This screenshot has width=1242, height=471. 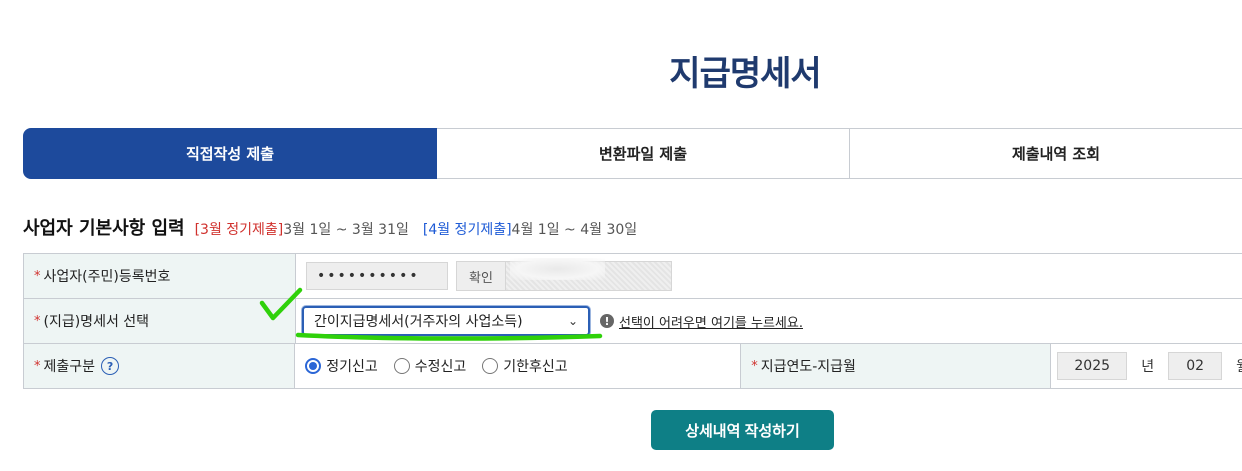 What do you see at coordinates (808, 367) in the screenshot?
I see `pay-period-label: 지급연도-지급월` at bounding box center [808, 367].